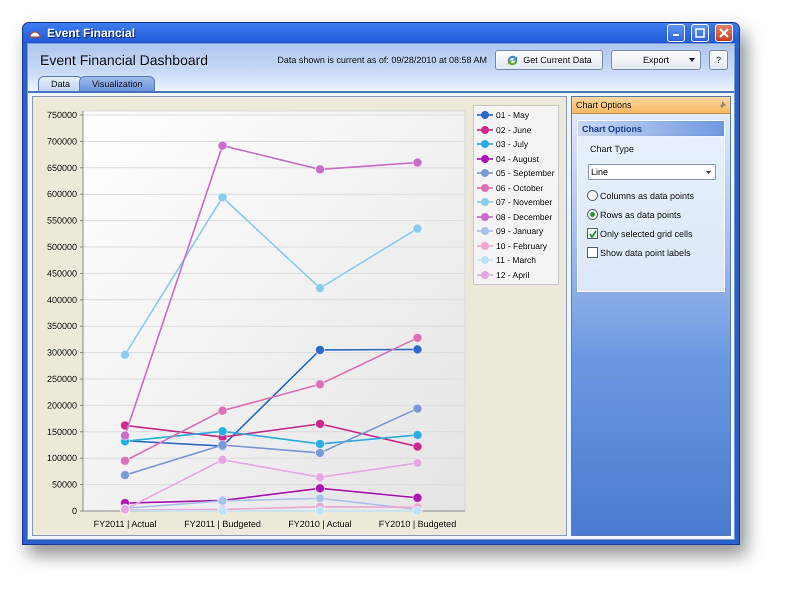 The width and height of the screenshot is (795, 601). Describe the element at coordinates (516, 187) in the screenshot. I see `legend-item: 06 - October` at that location.